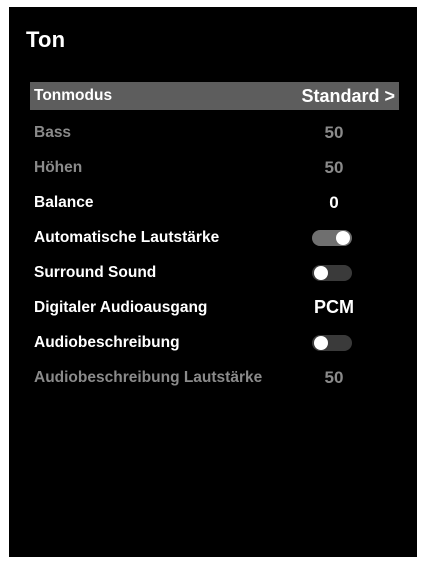 Image resolution: width=435 pixels, height=564 pixels. What do you see at coordinates (214, 132) in the screenshot?
I see `menu-item-bass: Bass 50` at bounding box center [214, 132].